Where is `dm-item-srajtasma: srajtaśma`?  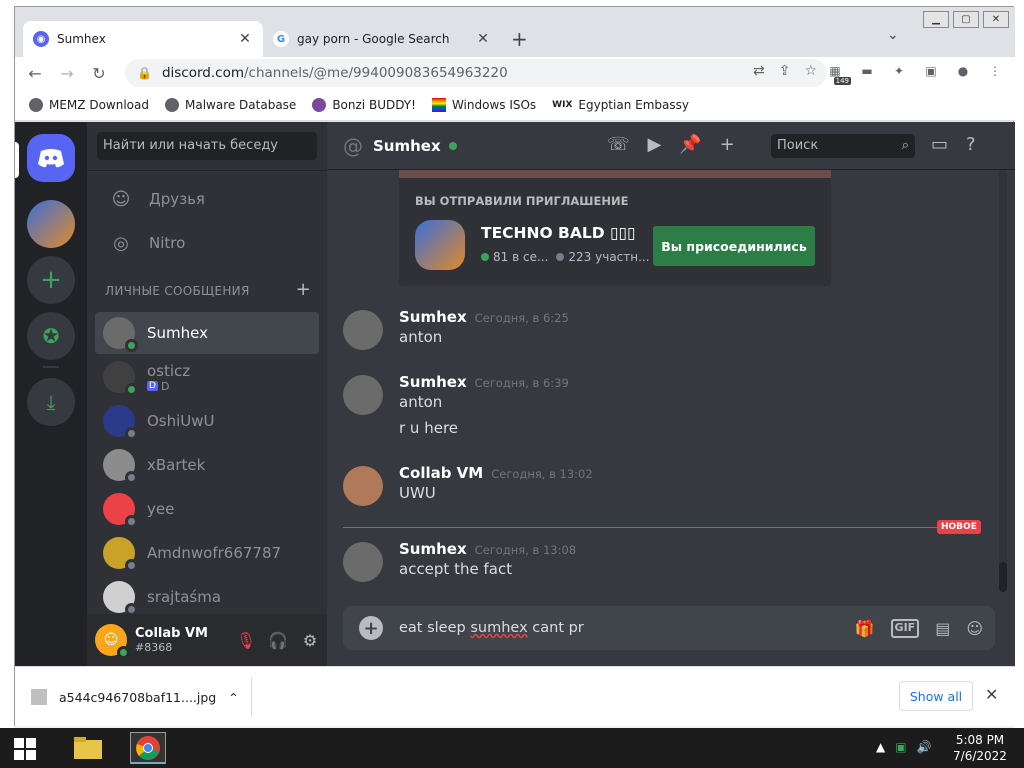
dm-item-srajtasma: srajtaśma is located at coordinates (207, 597).